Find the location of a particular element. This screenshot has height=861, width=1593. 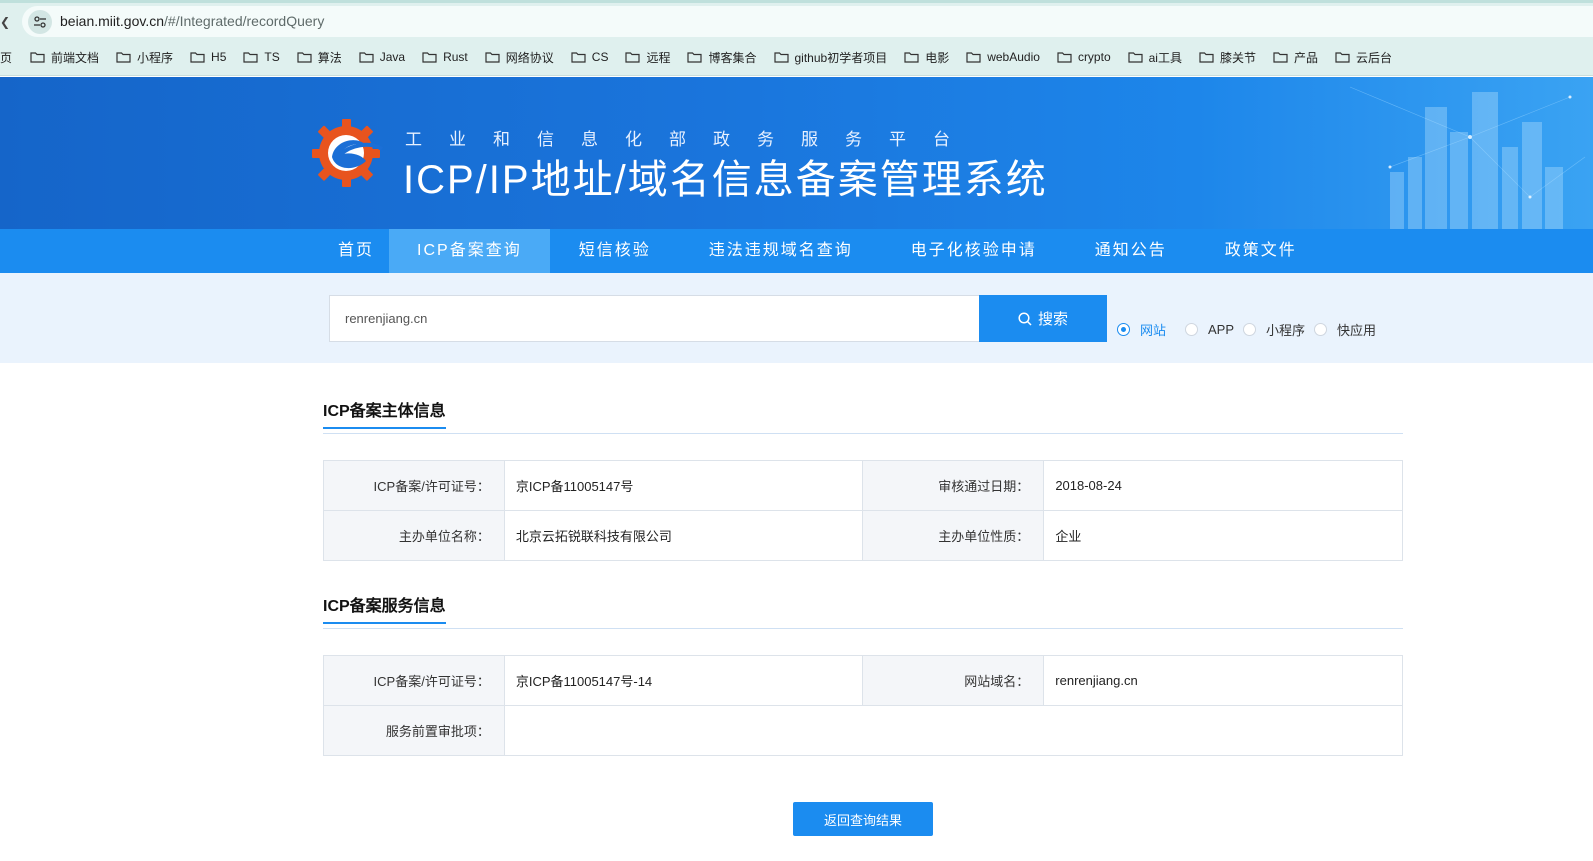

bookmark-label: Java is located at coordinates (392, 57).